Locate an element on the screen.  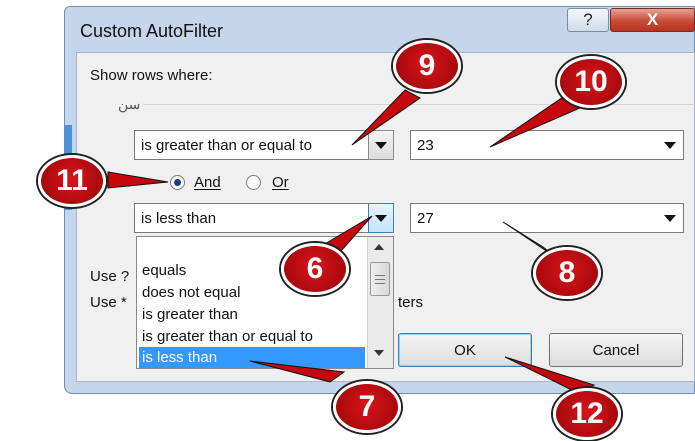
callout-badge-11: 11 is located at coordinates (72, 181).